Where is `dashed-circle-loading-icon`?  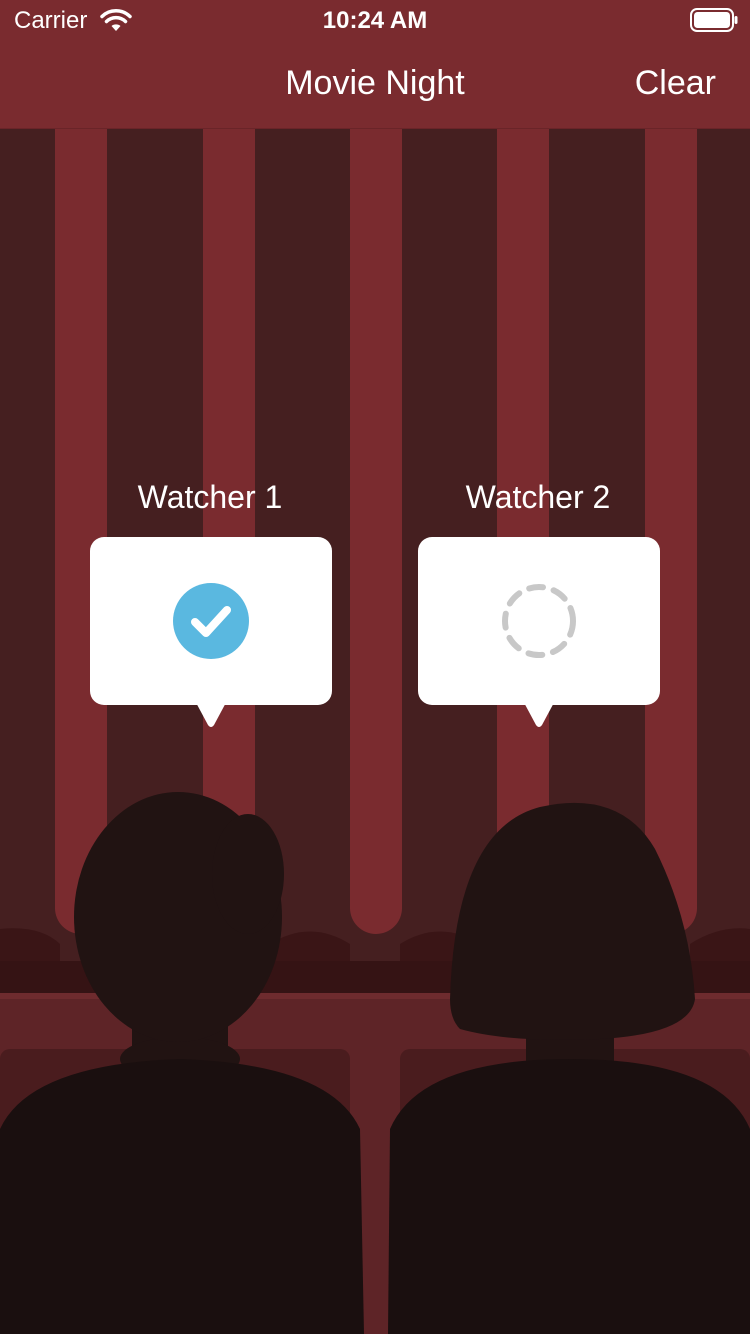 dashed-circle-loading-icon is located at coordinates (539, 621).